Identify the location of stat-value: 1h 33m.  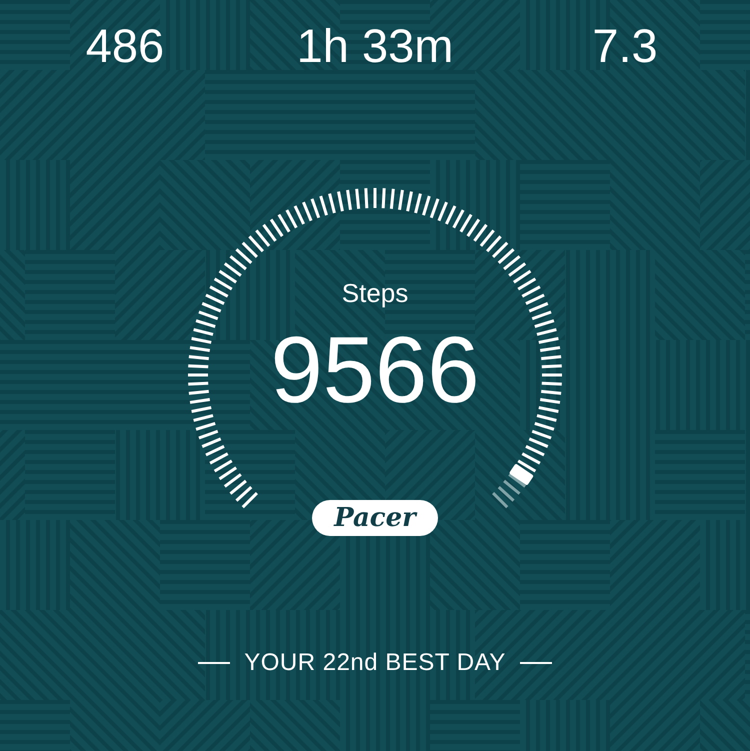
(375, 46).